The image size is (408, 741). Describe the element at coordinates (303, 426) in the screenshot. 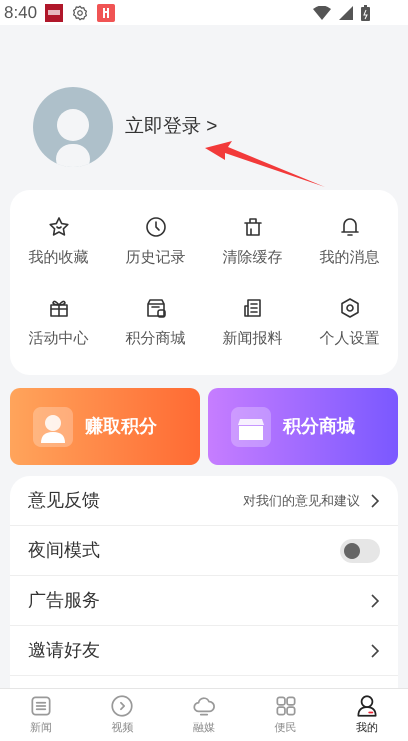

I see `promo-banner: 积分商城` at that location.